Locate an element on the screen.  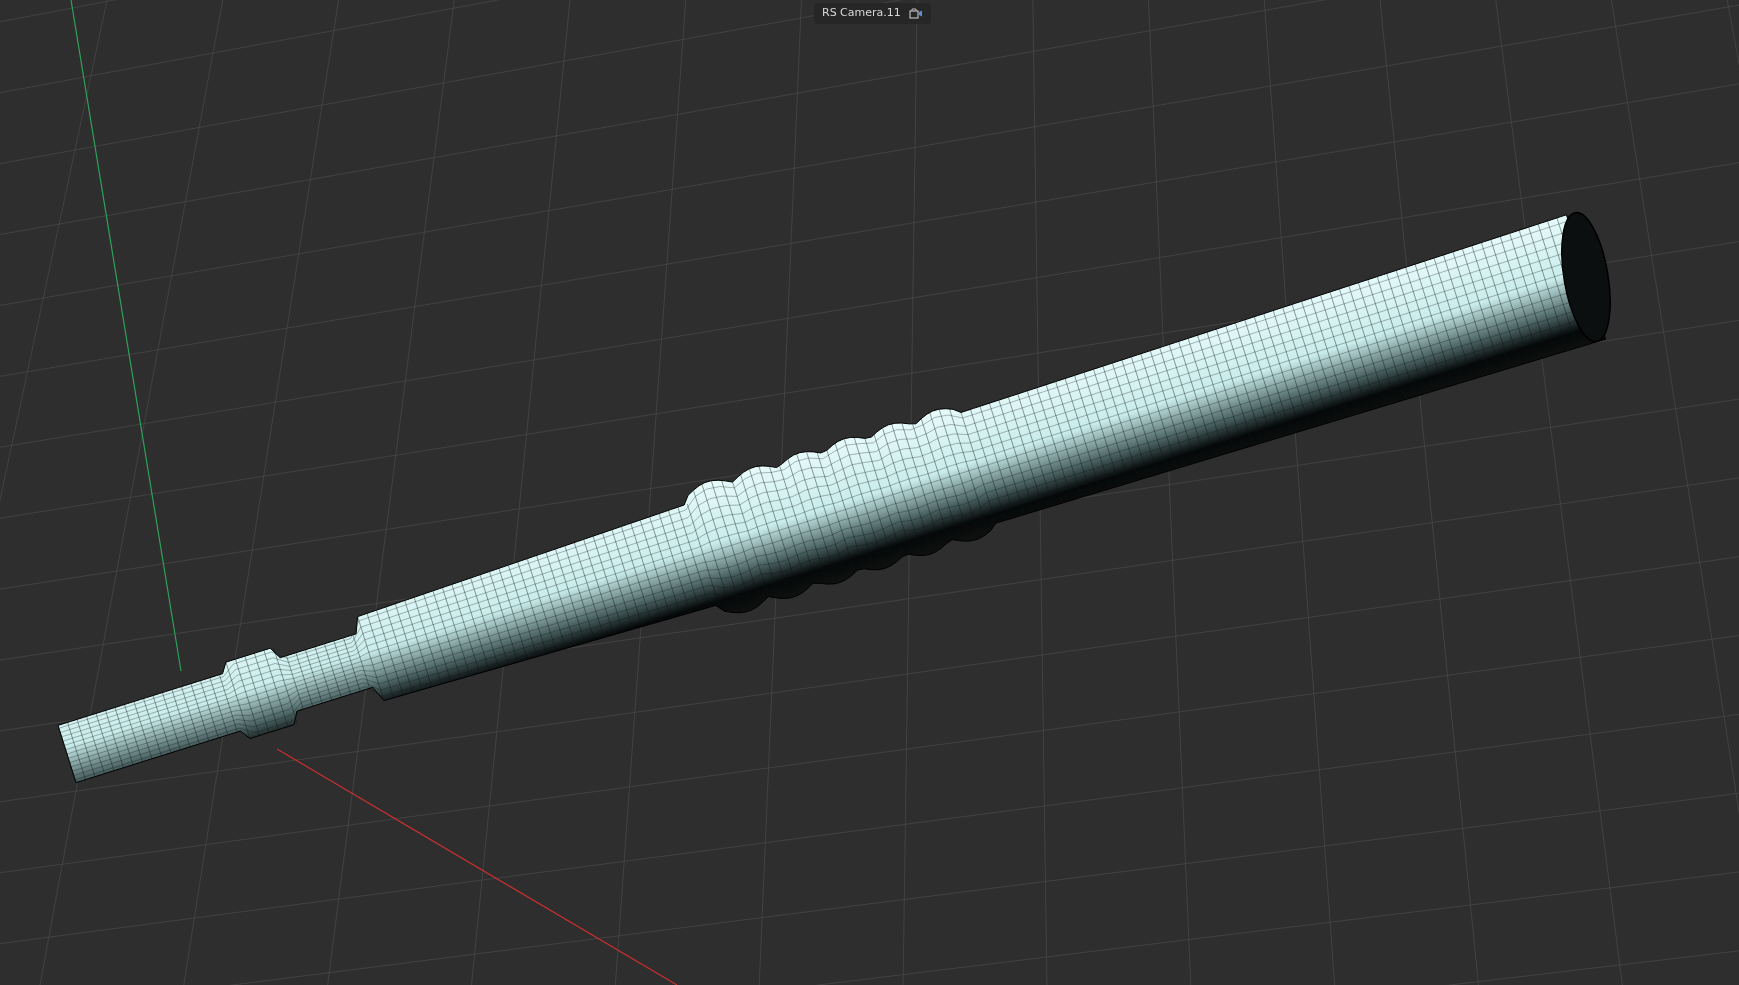
camera-label-bar: RS Camera.11 is located at coordinates (872, 13).